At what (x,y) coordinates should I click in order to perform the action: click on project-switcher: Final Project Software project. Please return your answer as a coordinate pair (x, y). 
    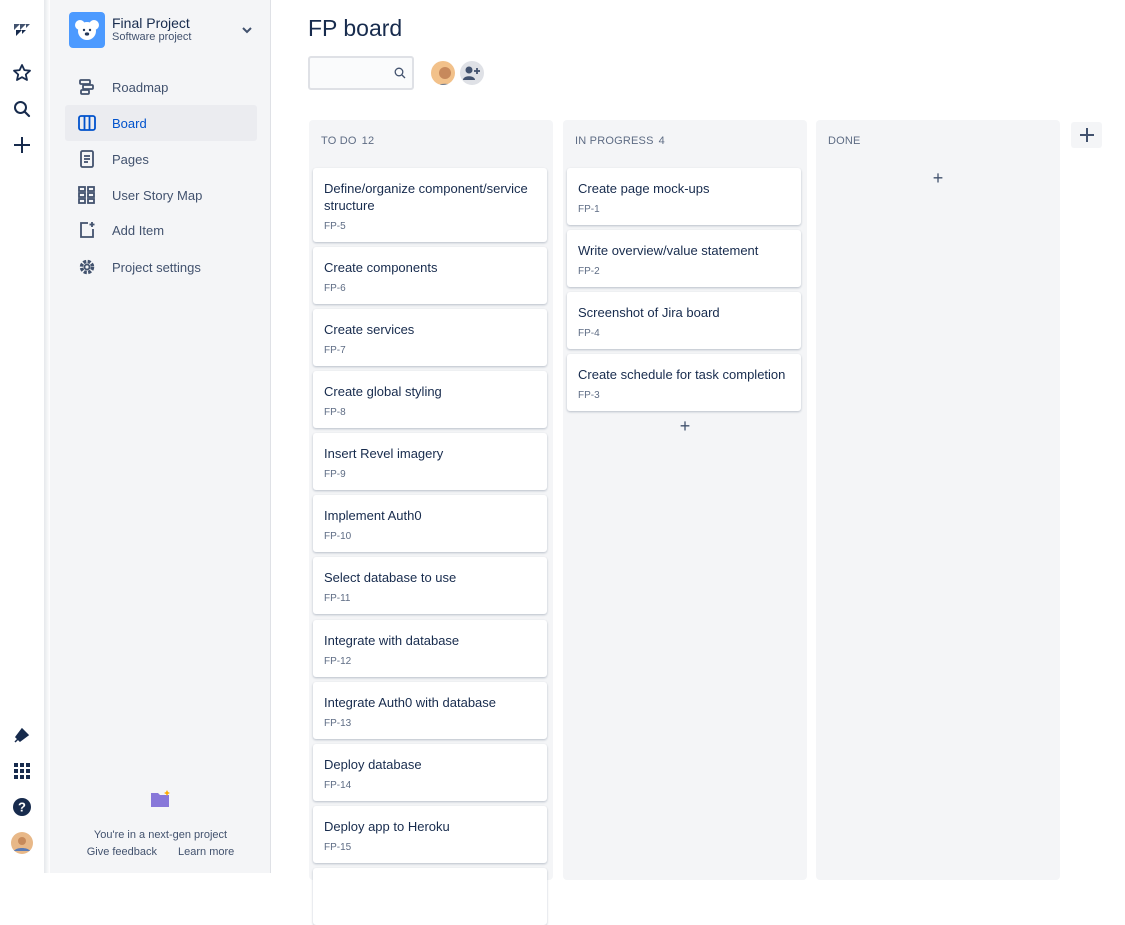
    Looking at the image, I should click on (164, 30).